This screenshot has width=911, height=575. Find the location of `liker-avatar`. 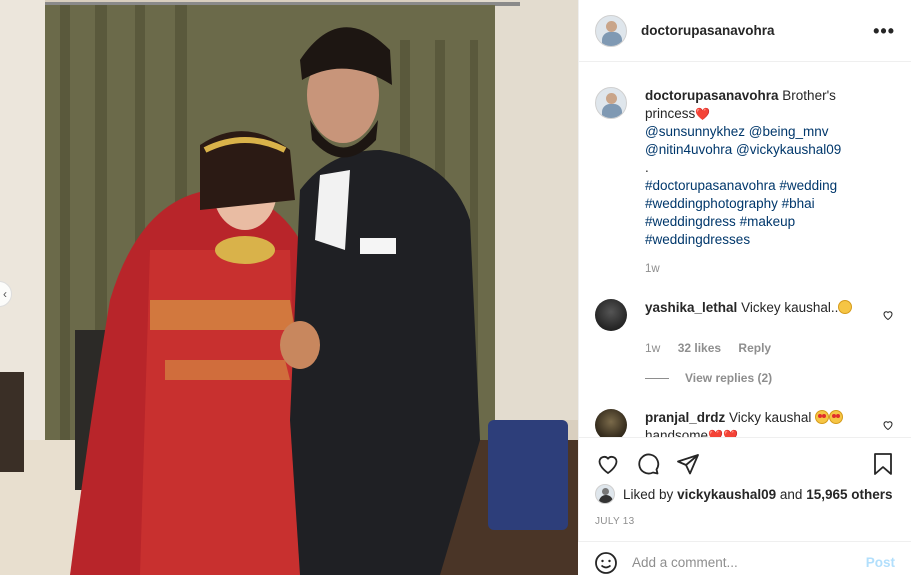

liker-avatar is located at coordinates (605, 494).